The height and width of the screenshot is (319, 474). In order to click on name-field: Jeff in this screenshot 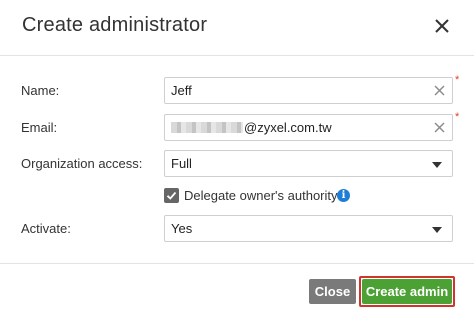, I will do `click(308, 90)`.